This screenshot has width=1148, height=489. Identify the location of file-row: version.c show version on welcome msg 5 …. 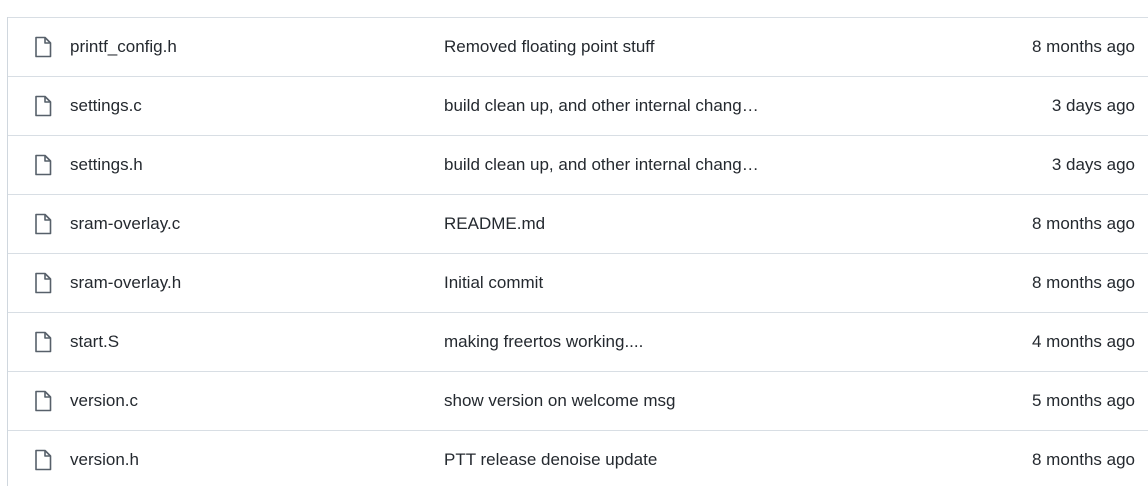
(578, 400).